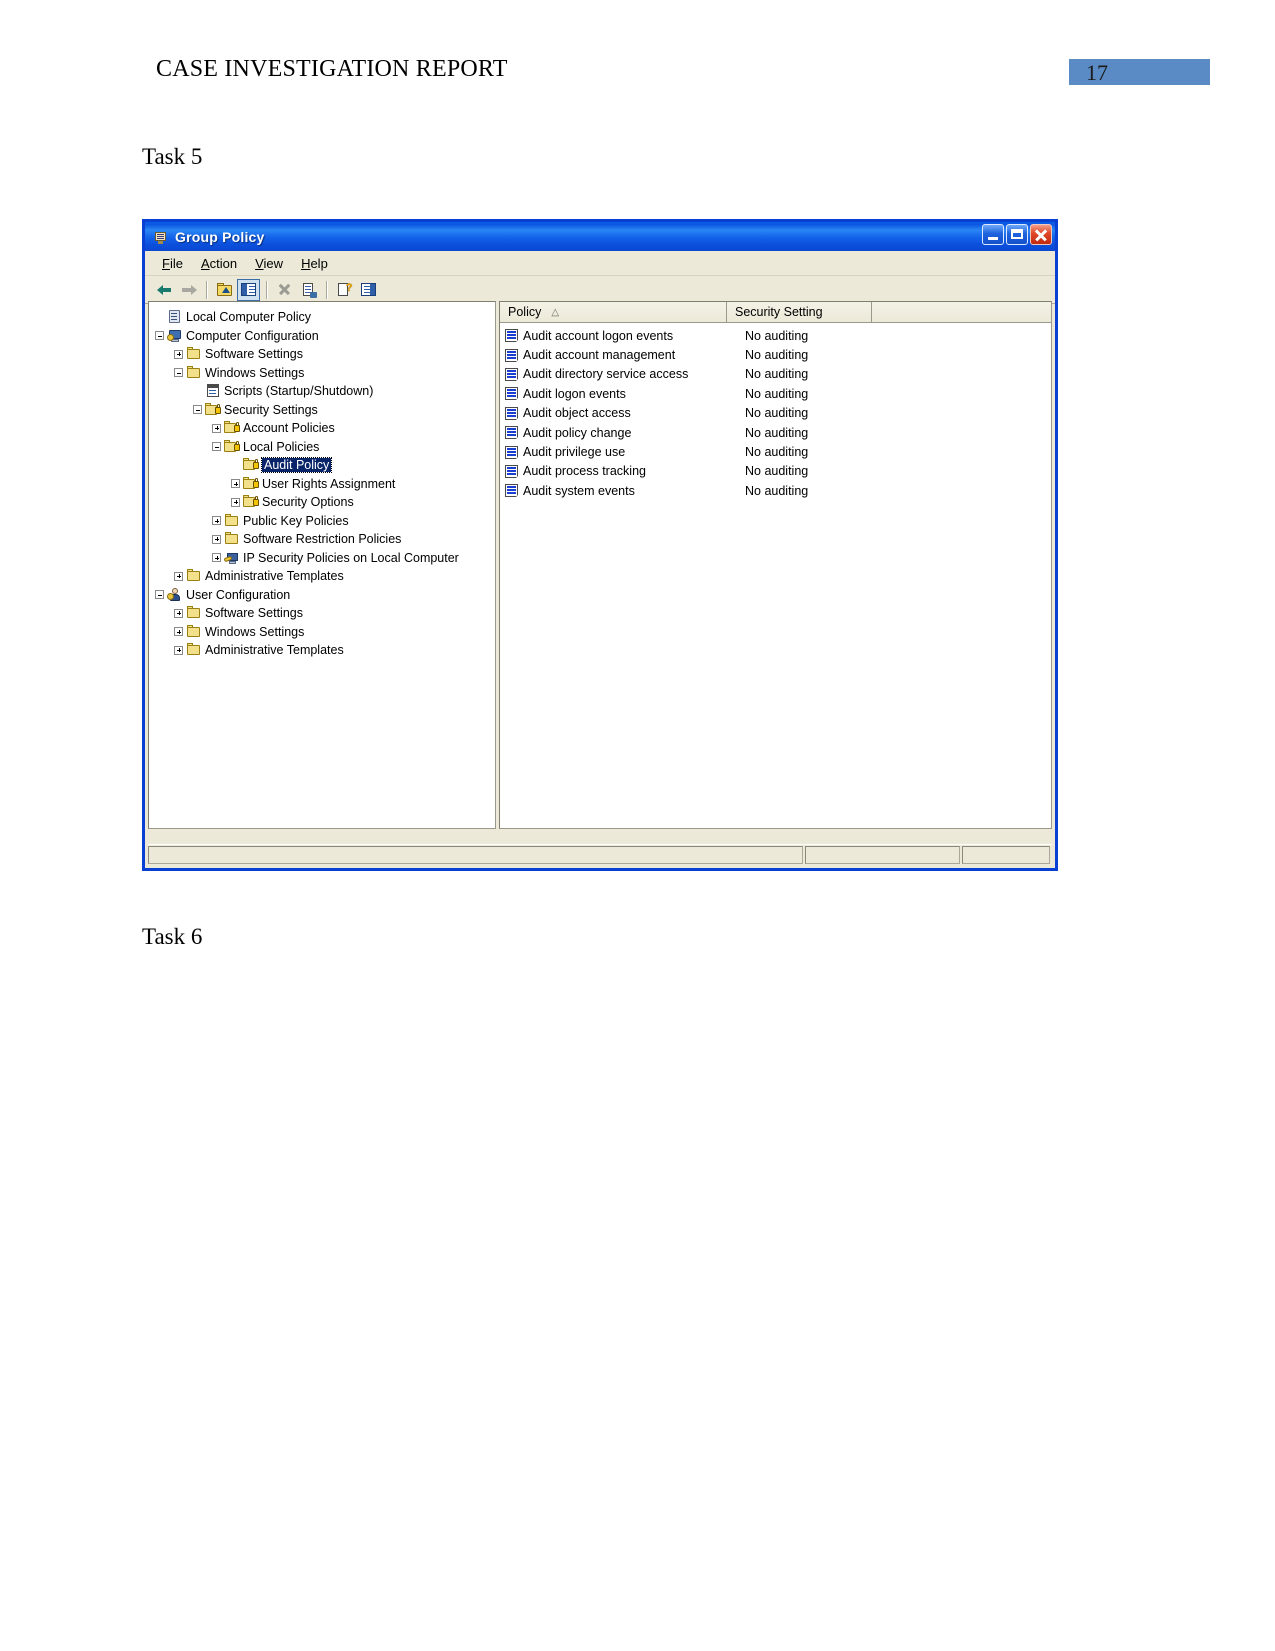 The height and width of the screenshot is (1651, 1275). I want to click on menu-file-rest: ile, so click(176, 263).